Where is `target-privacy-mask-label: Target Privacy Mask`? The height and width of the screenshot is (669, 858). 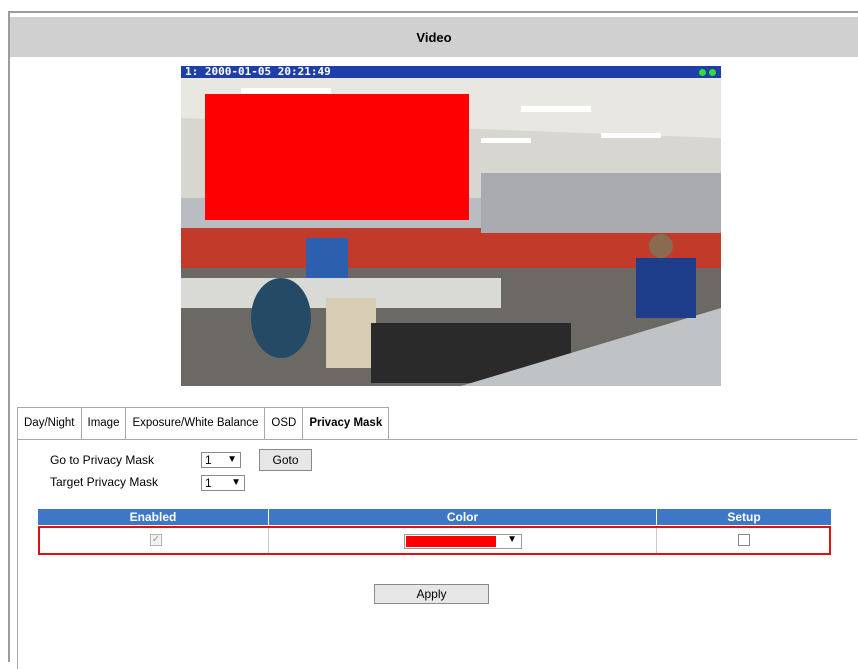 target-privacy-mask-label: Target Privacy Mask is located at coordinates (104, 482).